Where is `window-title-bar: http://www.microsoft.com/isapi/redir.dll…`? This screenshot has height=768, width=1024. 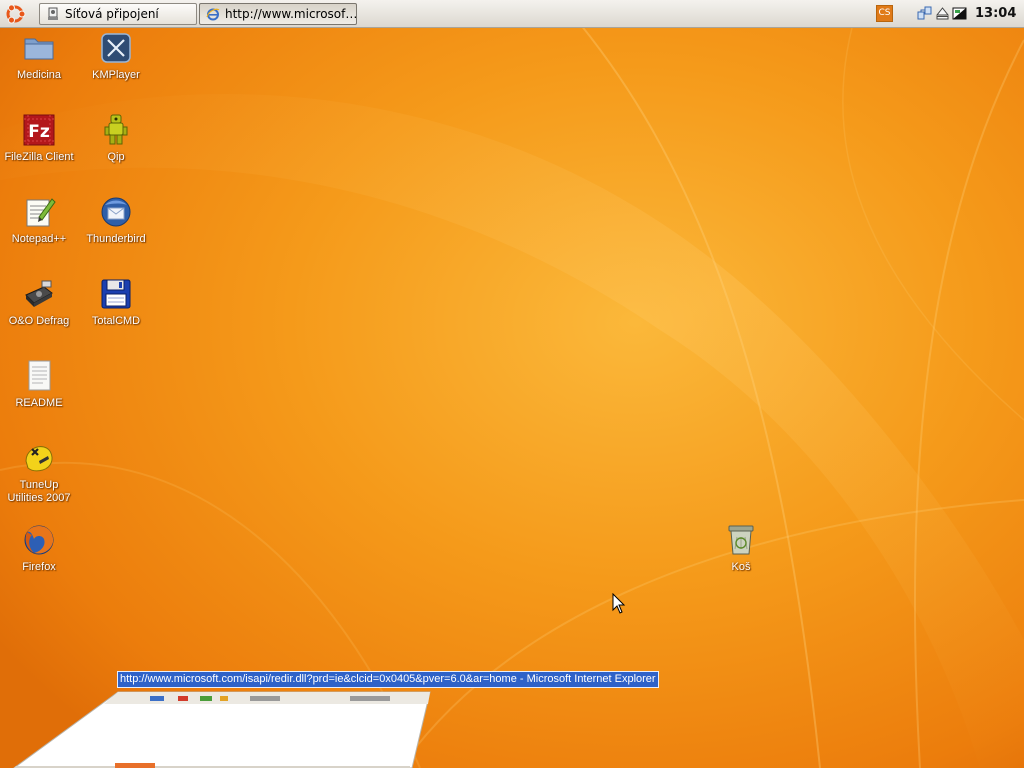 window-title-bar: http://www.microsoft.com/isapi/redir.dll… is located at coordinates (388, 679).